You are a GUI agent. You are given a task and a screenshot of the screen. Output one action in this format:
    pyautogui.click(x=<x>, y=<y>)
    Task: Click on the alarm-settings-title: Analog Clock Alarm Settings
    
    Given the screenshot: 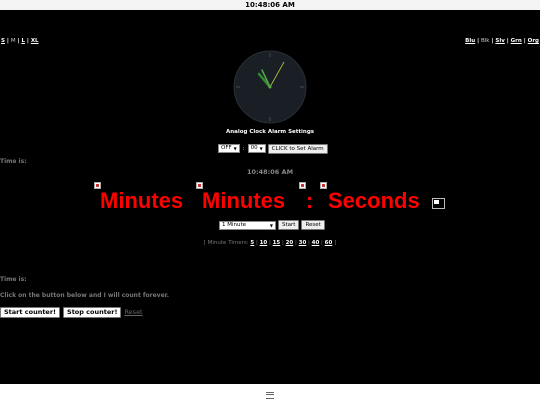 What is the action you would take?
    pyautogui.click(x=270, y=132)
    